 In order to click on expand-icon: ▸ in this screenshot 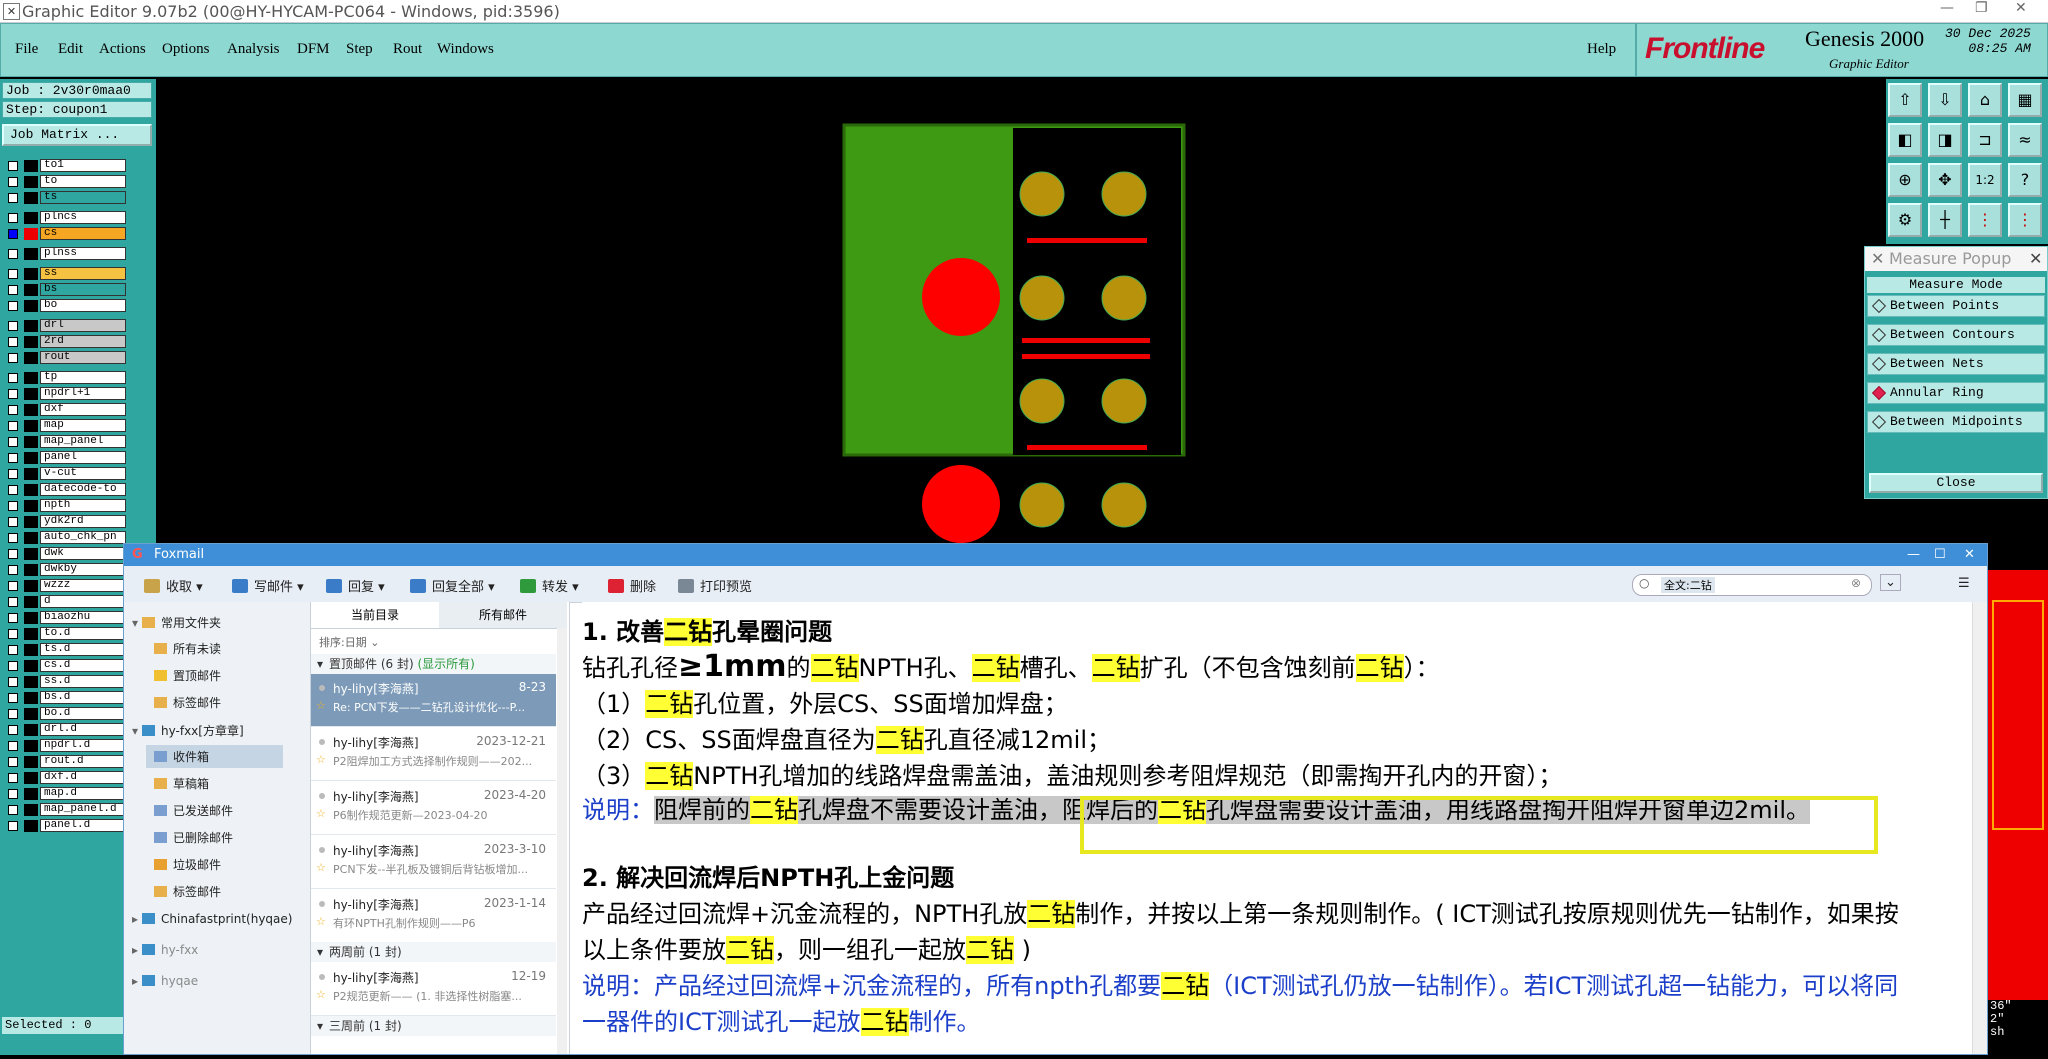, I will do `click(135, 919)`.